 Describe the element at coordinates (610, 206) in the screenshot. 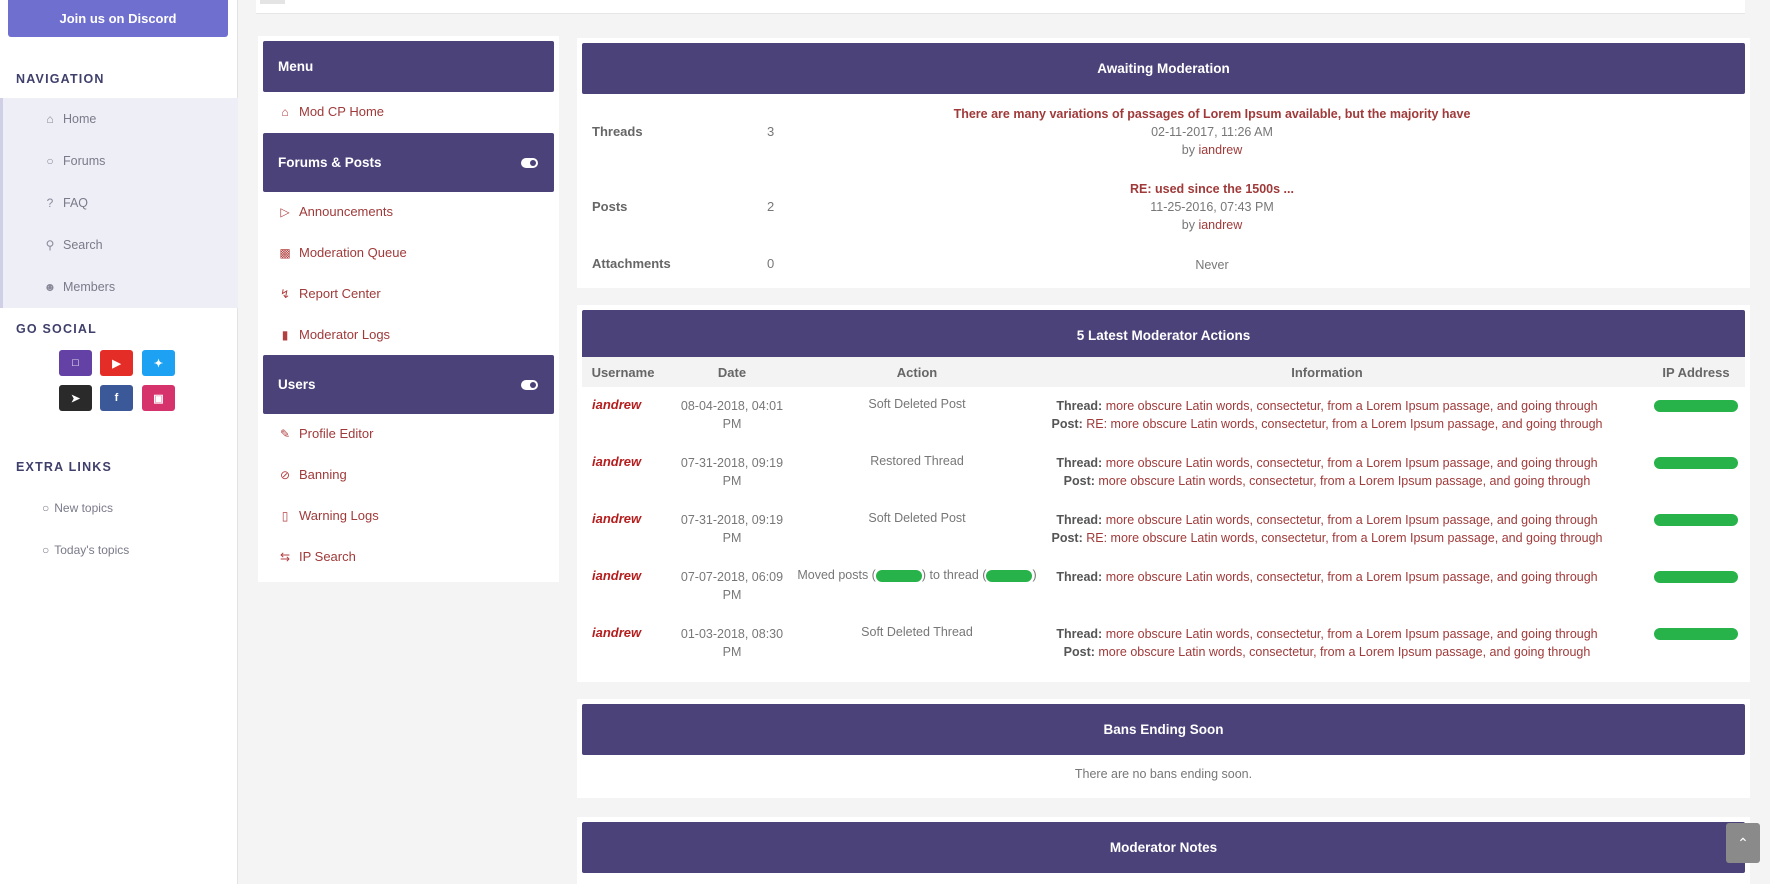

I see `posts-label: Posts` at that location.